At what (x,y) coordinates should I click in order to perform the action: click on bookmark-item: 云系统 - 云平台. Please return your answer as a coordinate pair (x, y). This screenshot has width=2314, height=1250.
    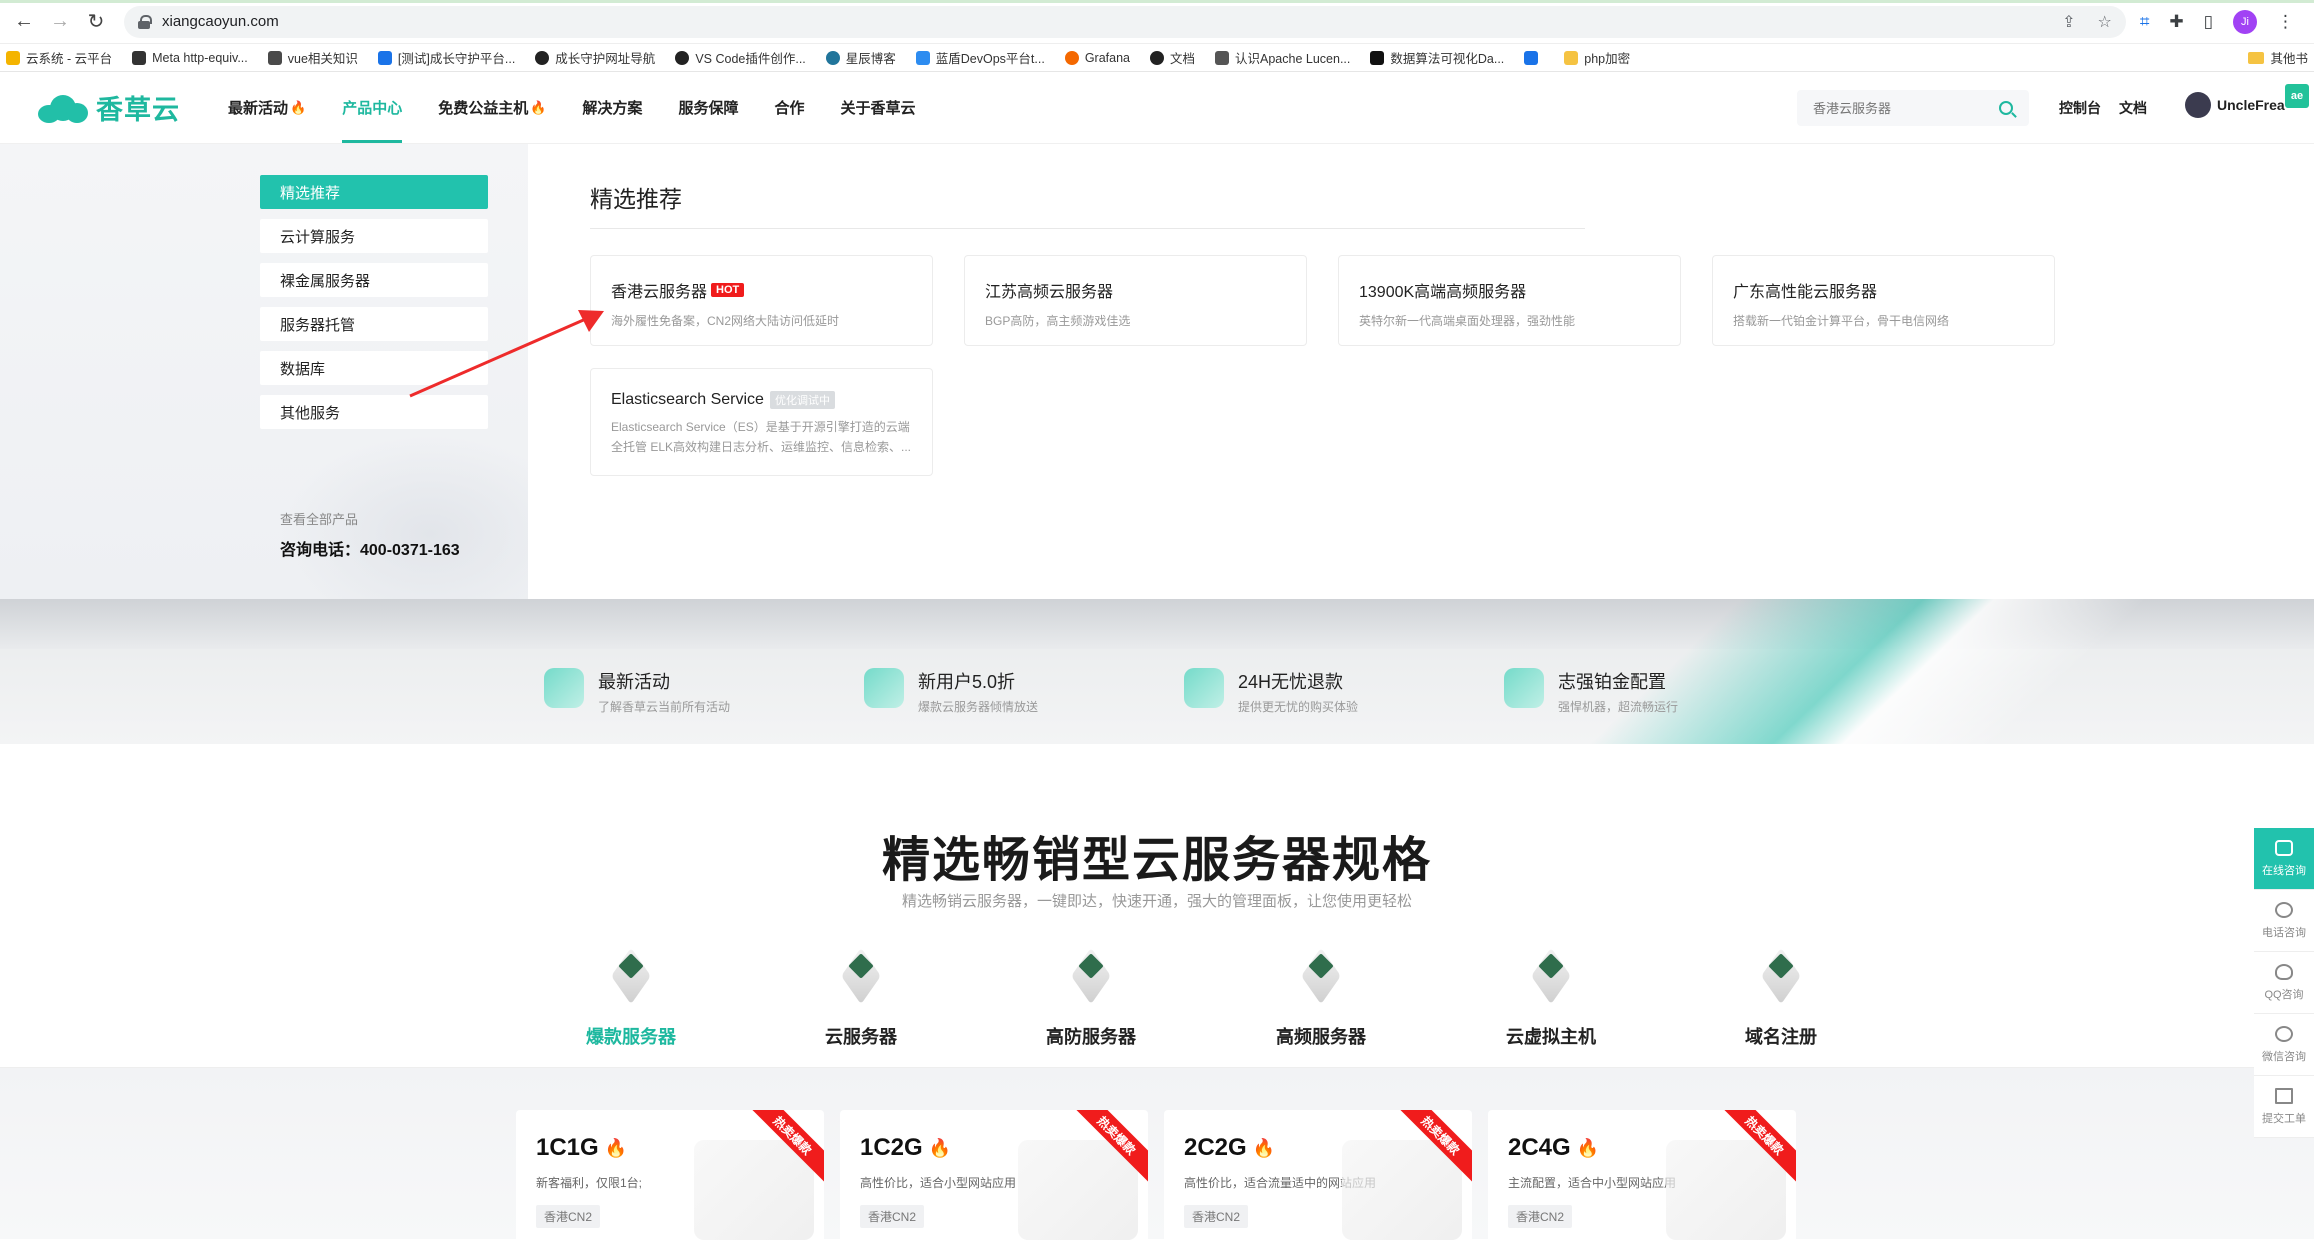
    Looking at the image, I should click on (59, 57).